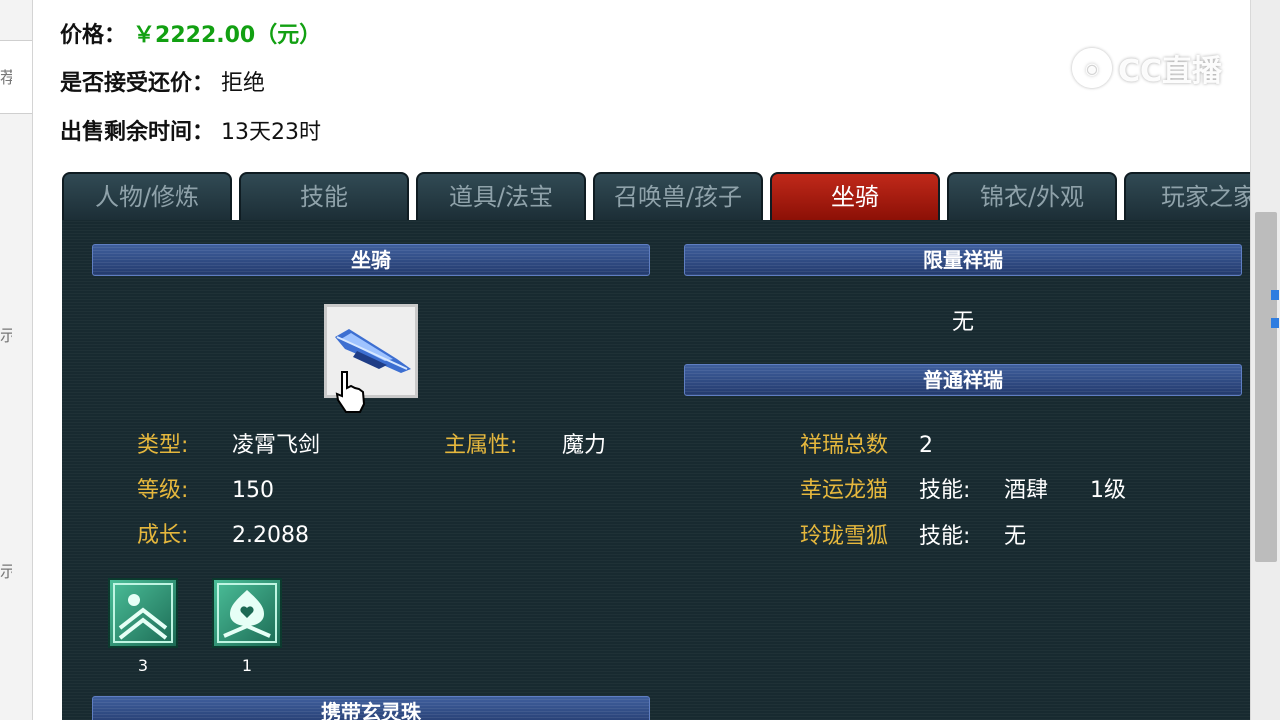  What do you see at coordinates (324, 196) in the screenshot?
I see `tab-skills: 技能` at bounding box center [324, 196].